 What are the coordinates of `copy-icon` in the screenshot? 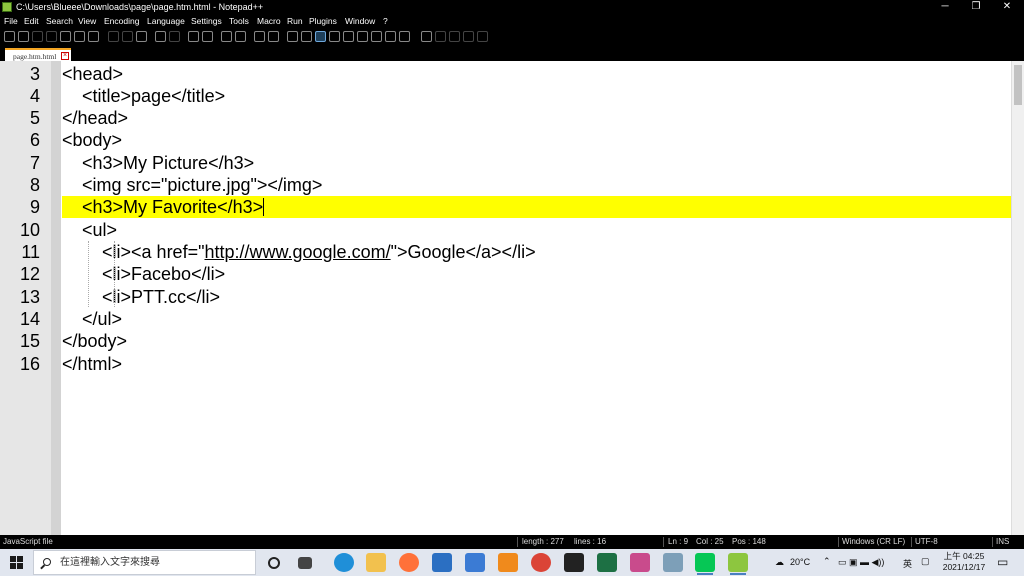 It's located at (127, 36).